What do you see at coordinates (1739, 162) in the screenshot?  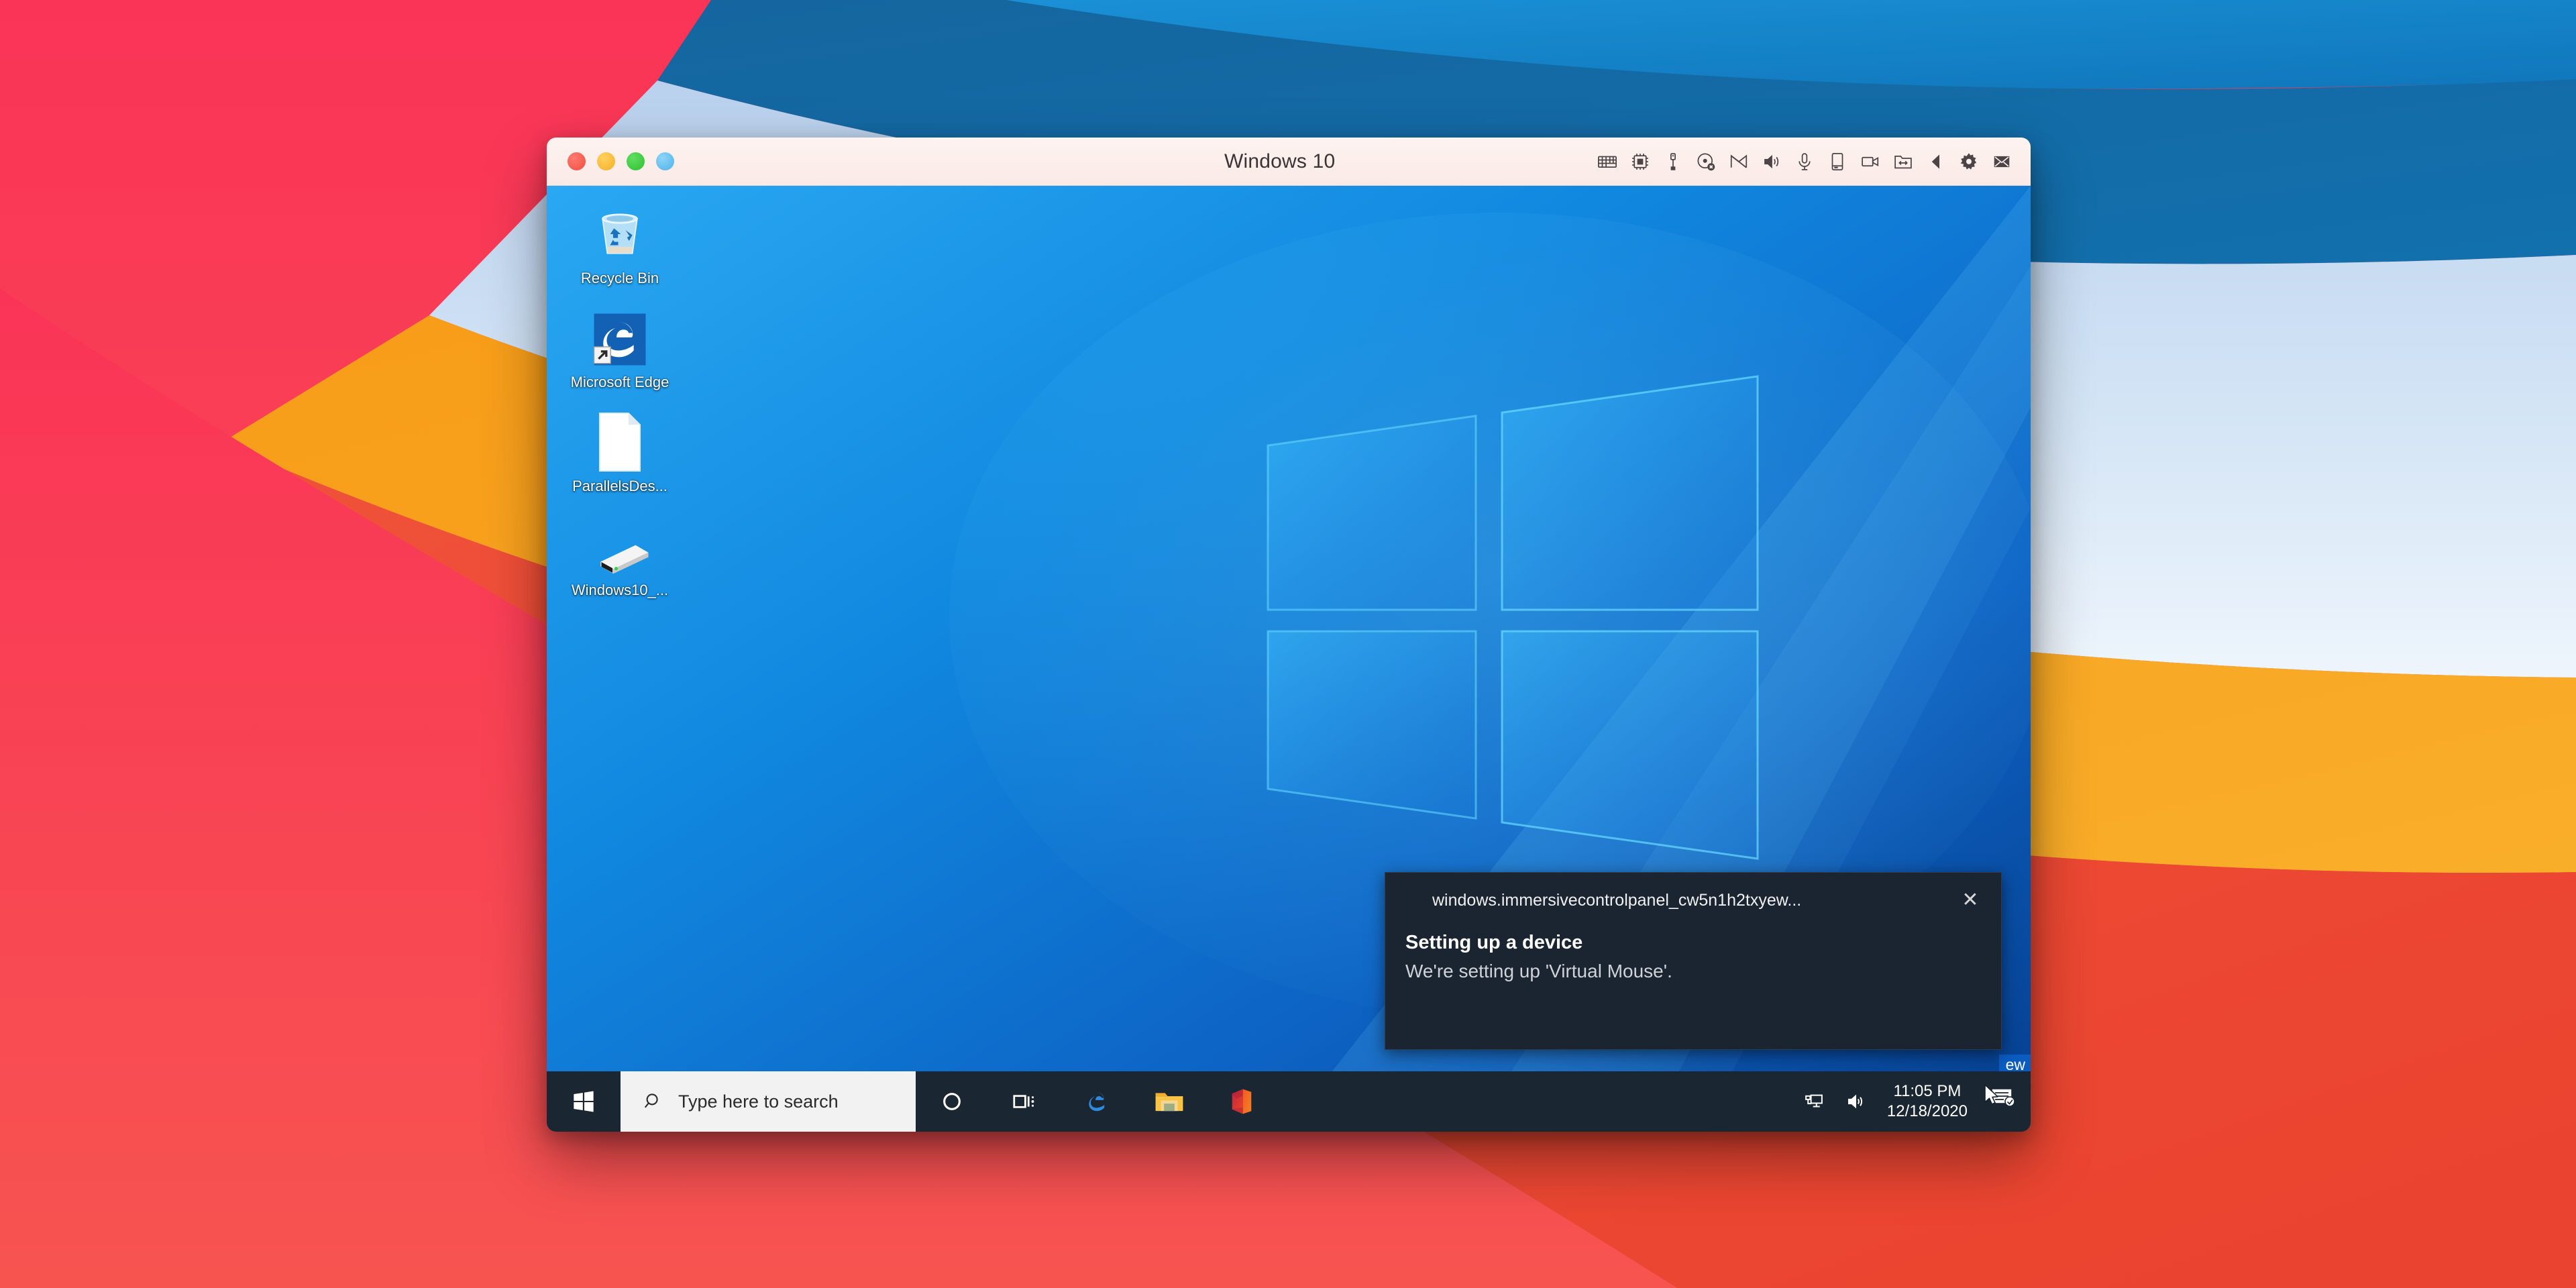 I see `network-disconnected-icon` at bounding box center [1739, 162].